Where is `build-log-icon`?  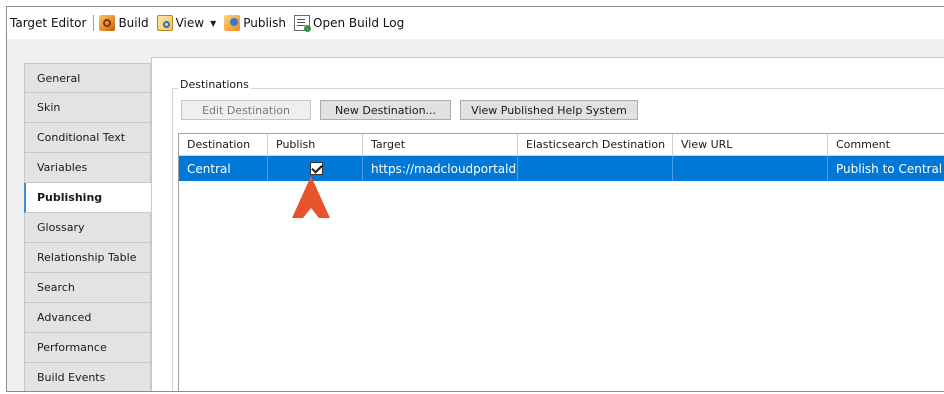 build-log-icon is located at coordinates (302, 23).